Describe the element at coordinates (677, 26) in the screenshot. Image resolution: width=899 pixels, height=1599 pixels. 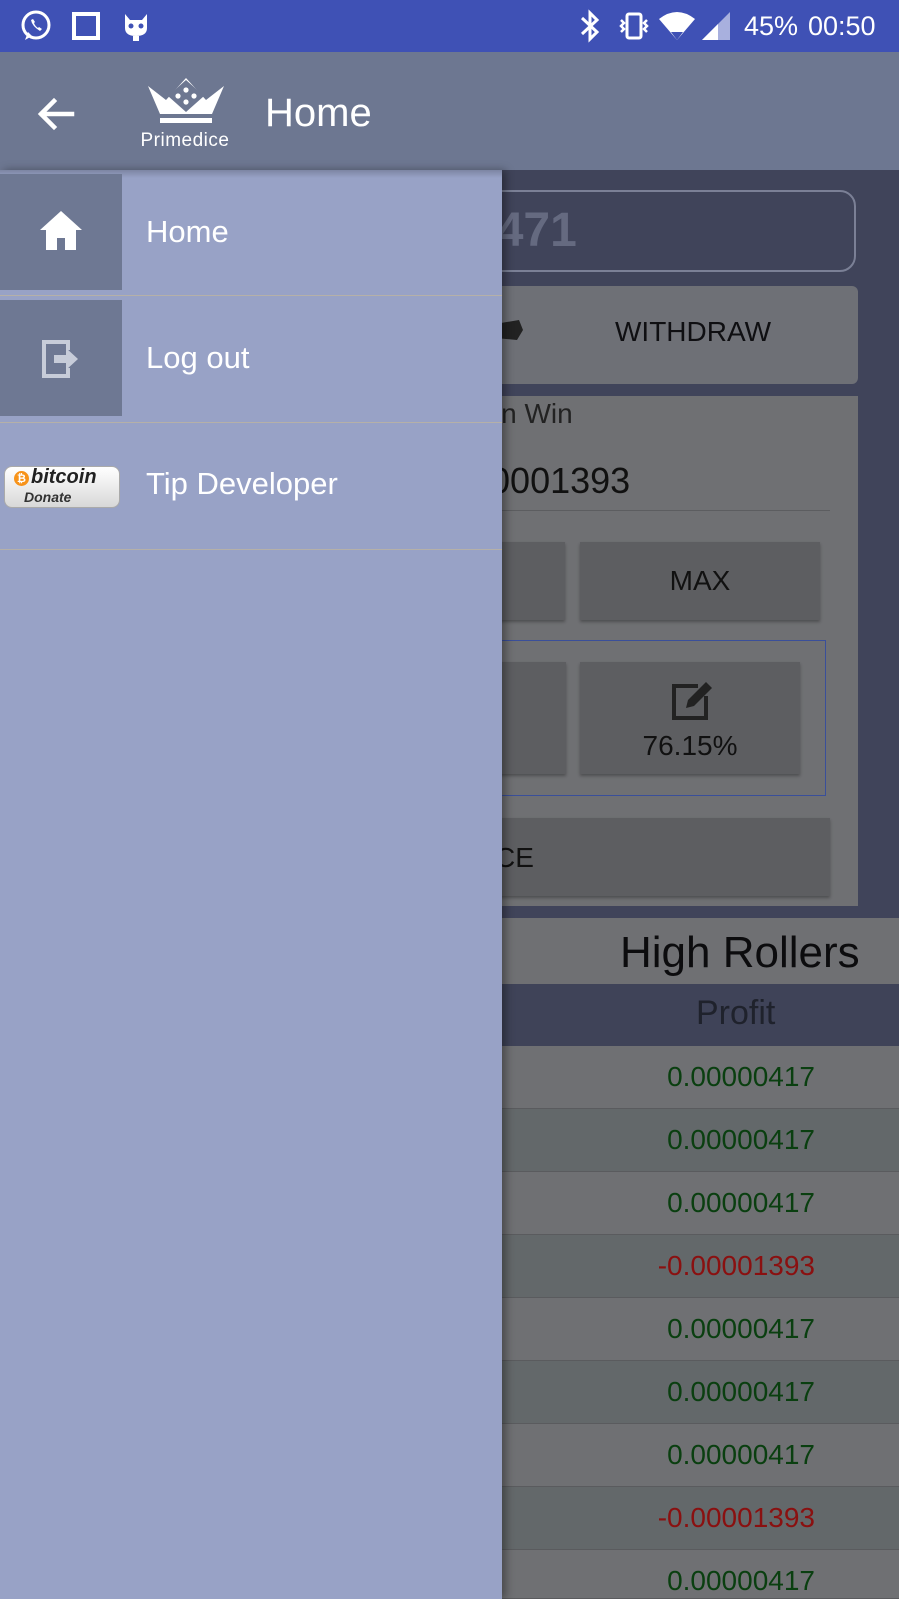
I see `wifi-icon` at that location.